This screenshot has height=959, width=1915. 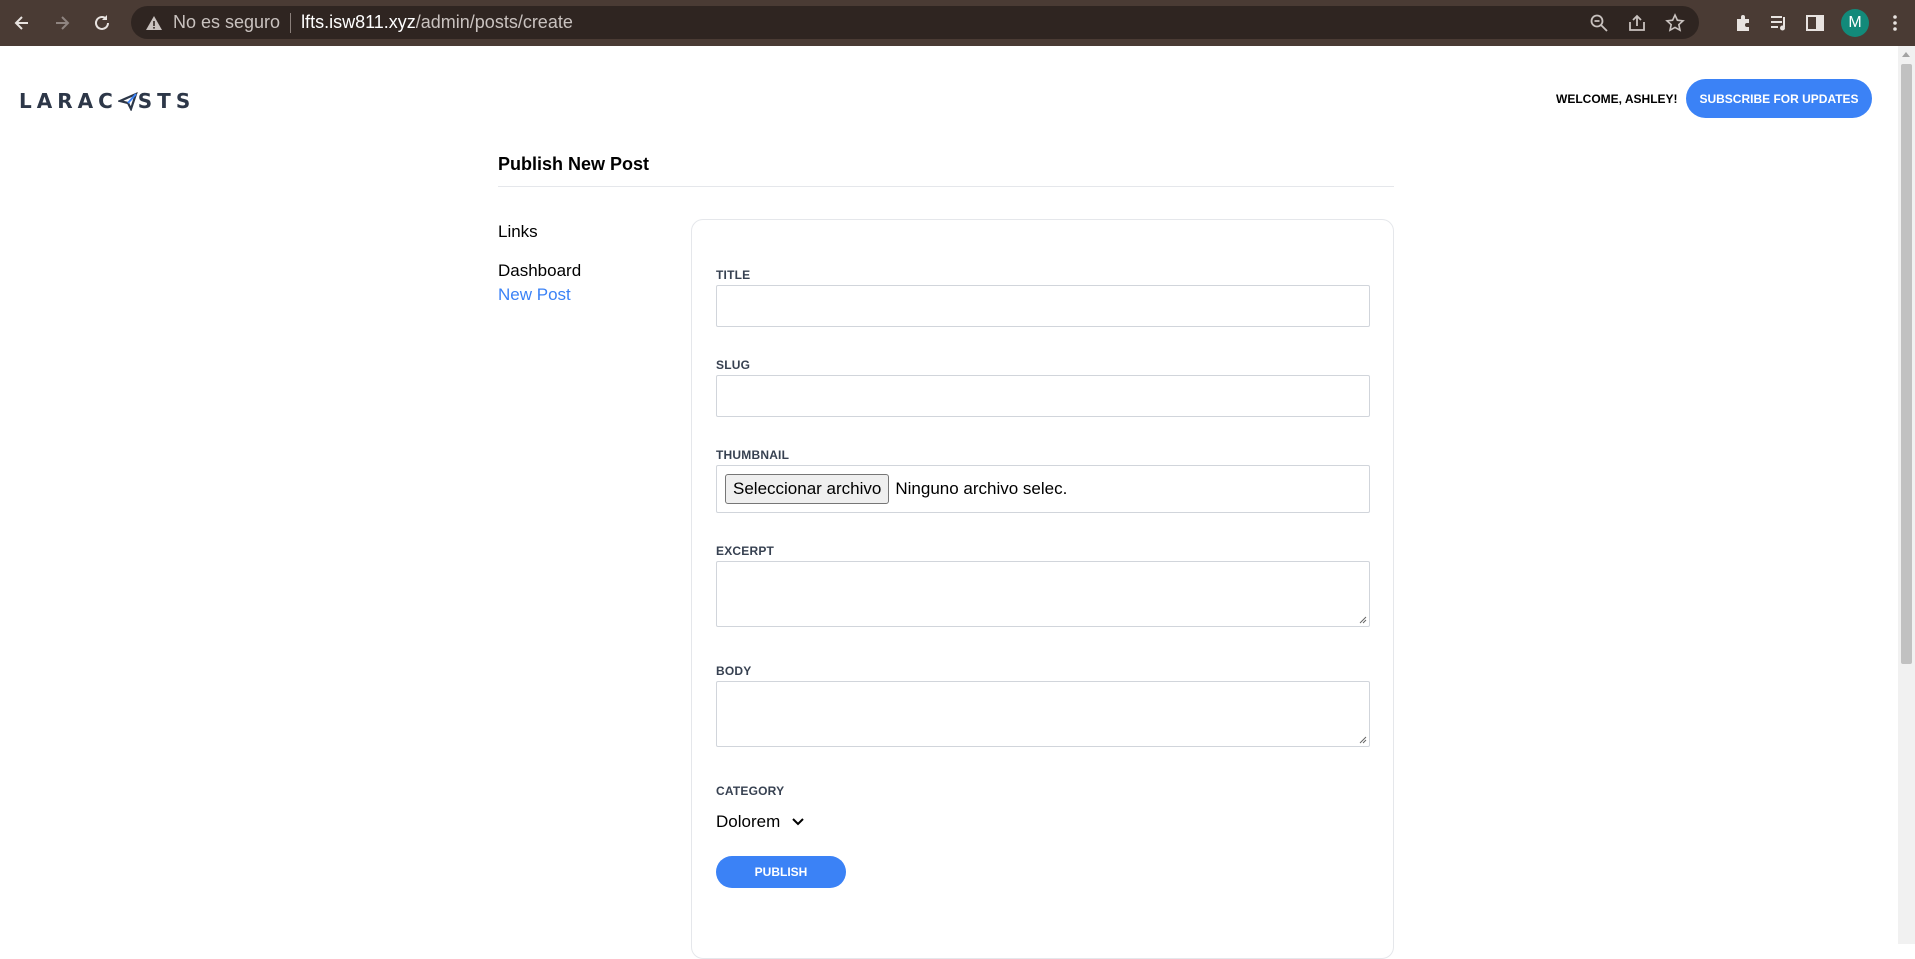 I want to click on slug-label: SLUG, so click(x=733, y=365).